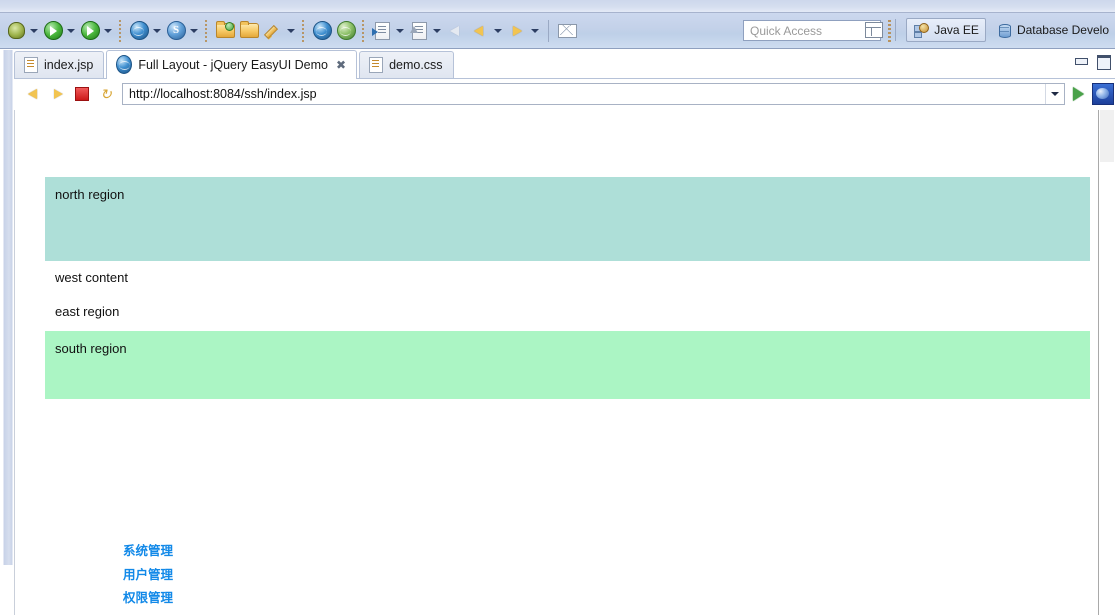 The image size is (1115, 615). Describe the element at coordinates (956, 30) in the screenshot. I see `perspective-label: Java EE` at that location.